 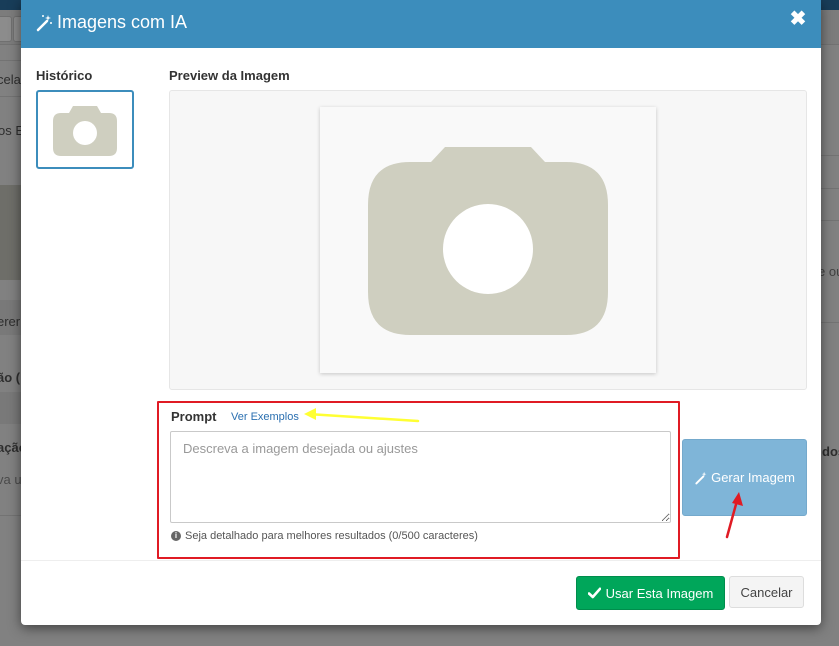 I want to click on modal-header: Imagens com IA ✖, so click(x=421, y=24).